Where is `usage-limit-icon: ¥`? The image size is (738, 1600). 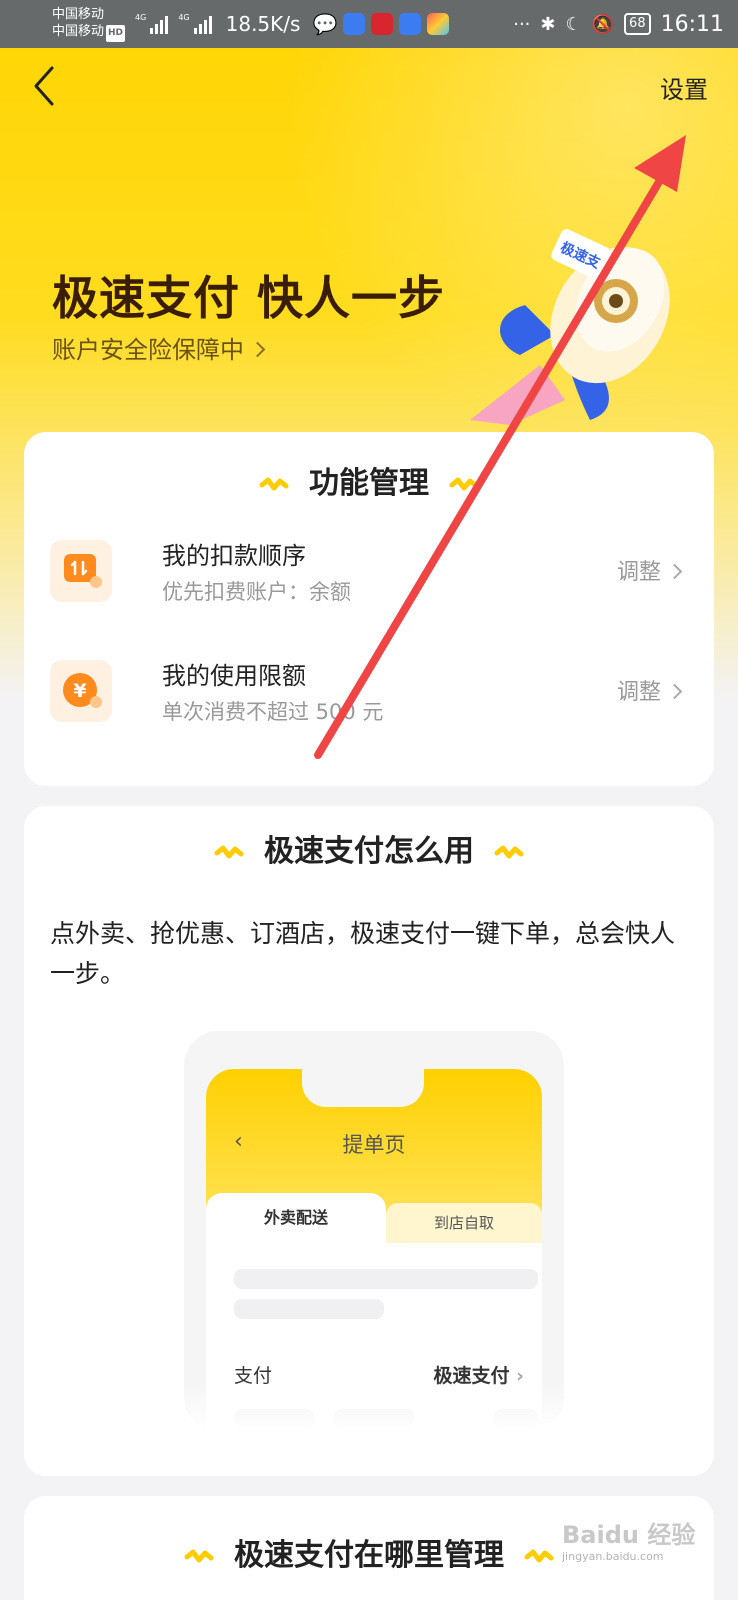 usage-limit-icon: ¥ is located at coordinates (81, 691).